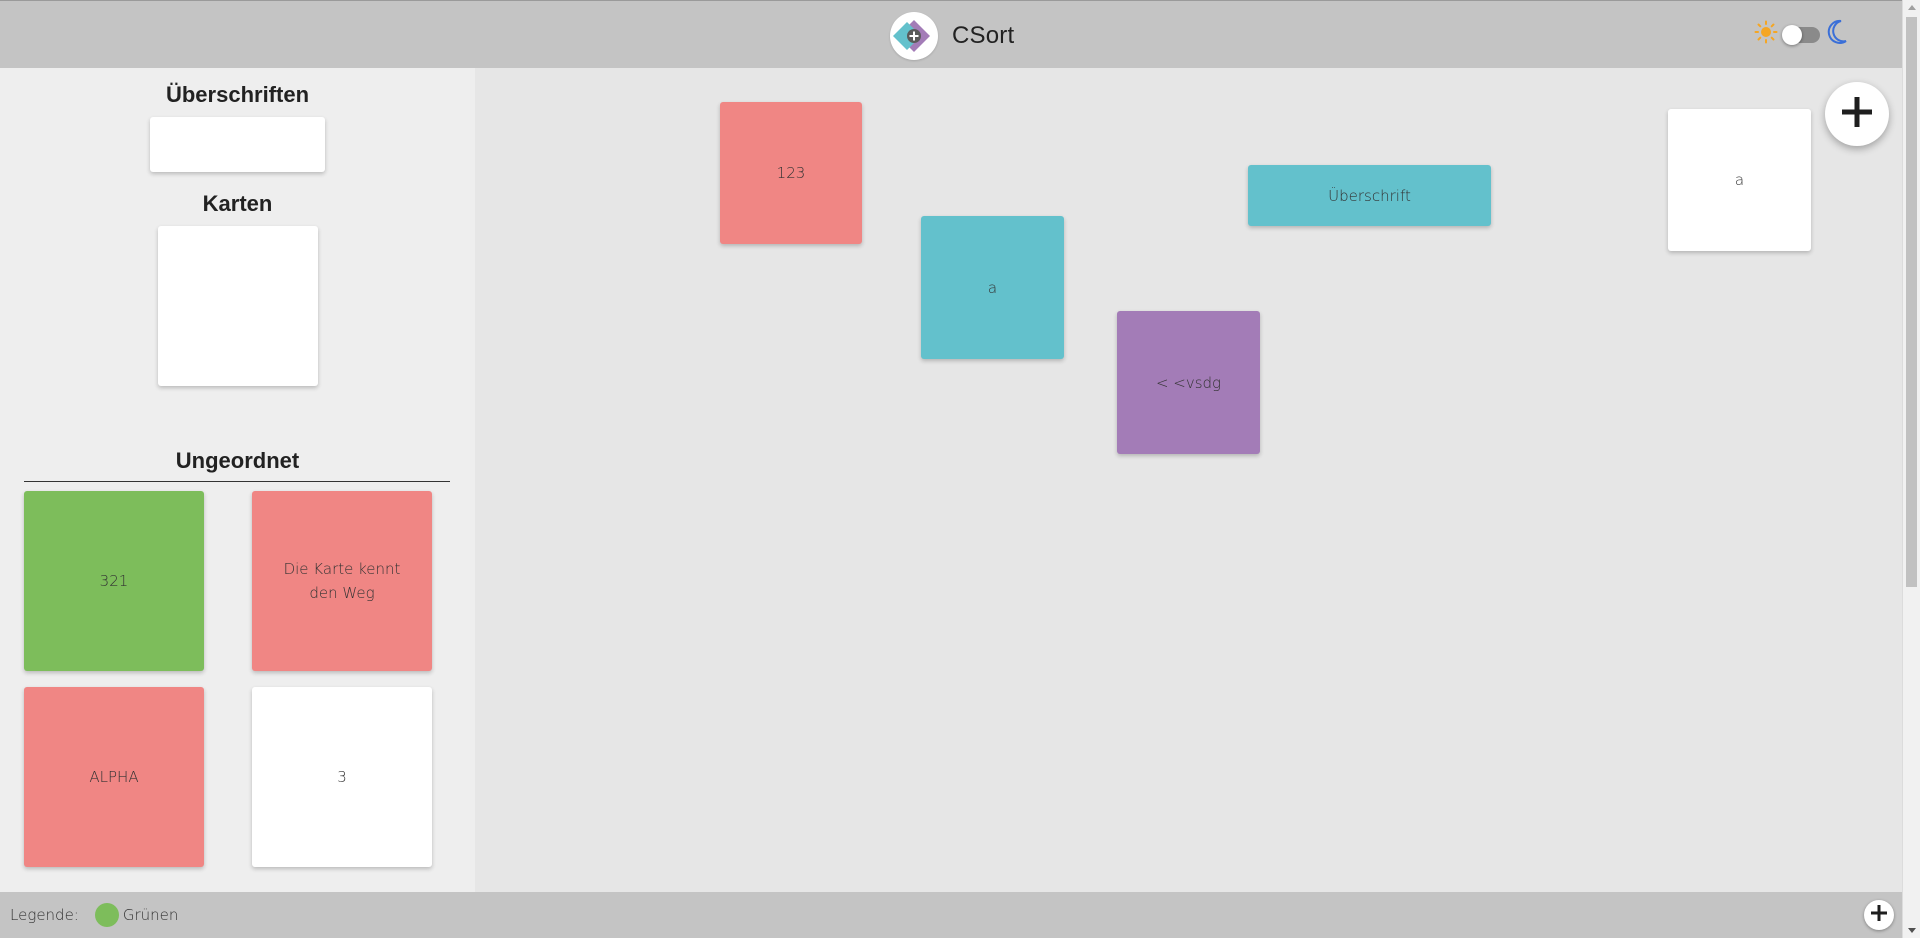 The height and width of the screenshot is (938, 1920). Describe the element at coordinates (1911, 302) in the screenshot. I see `scrollbar-thumb` at that location.